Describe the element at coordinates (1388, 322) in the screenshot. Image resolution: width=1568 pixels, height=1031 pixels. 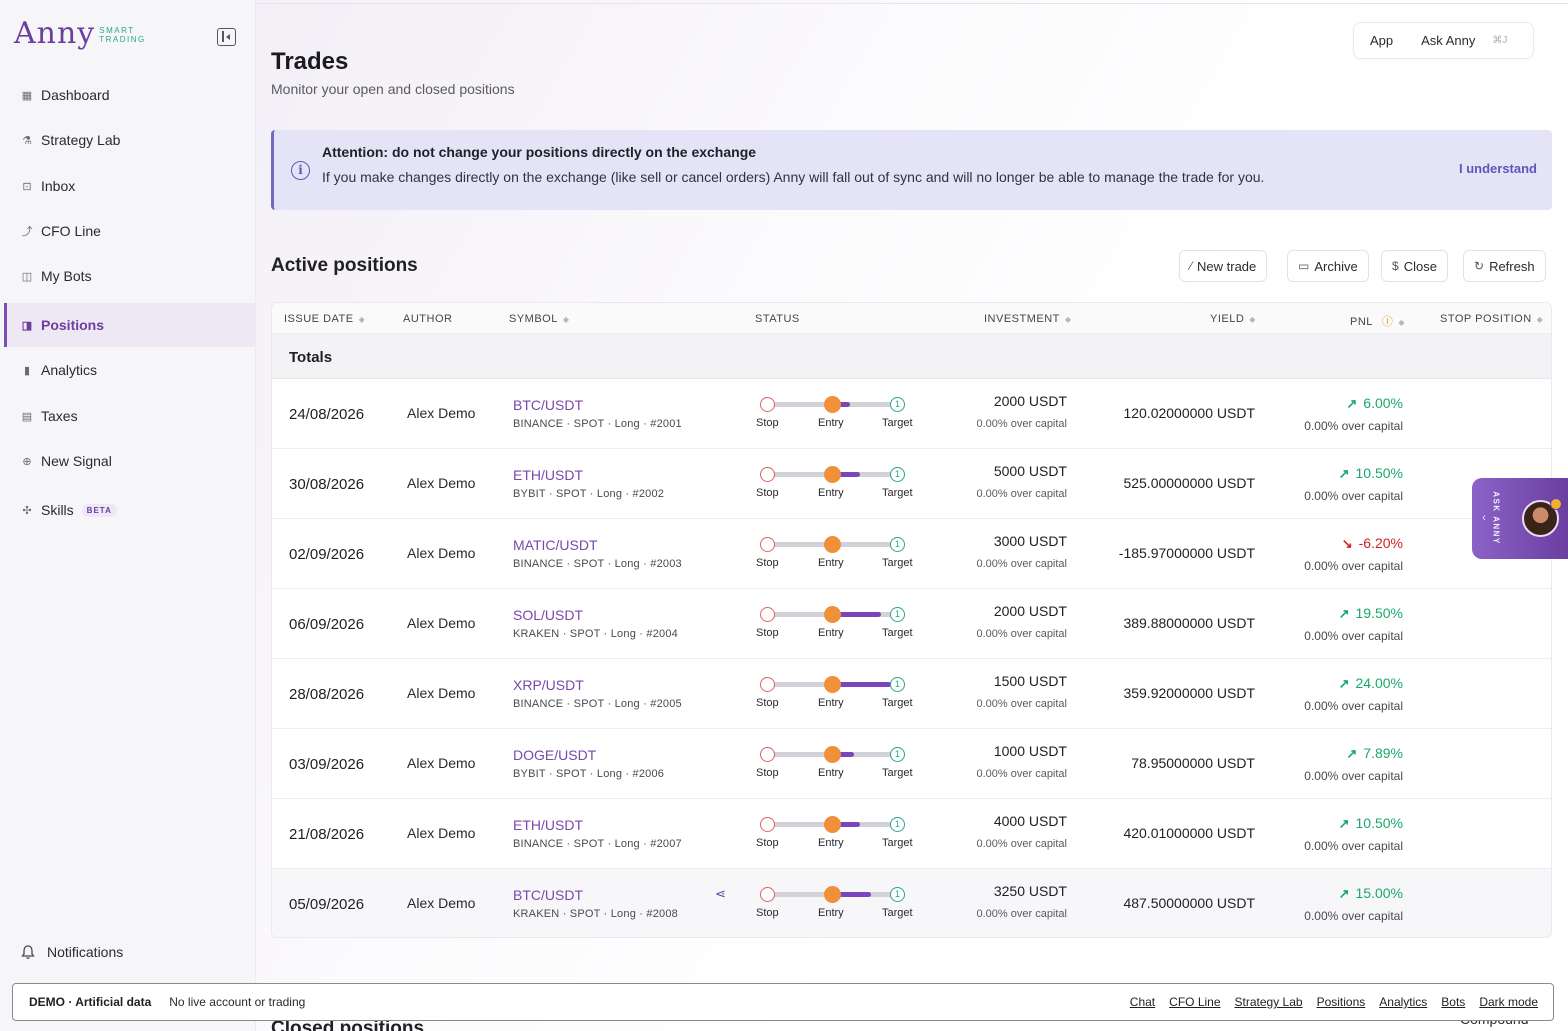
I see `info-icon: ⓘ` at that location.